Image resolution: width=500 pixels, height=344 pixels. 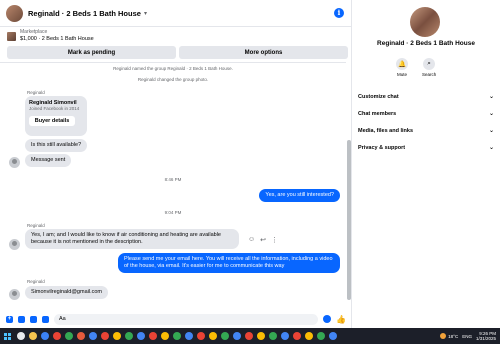 I want to click on timestamp: 8:46 PM, so click(x=173, y=179).